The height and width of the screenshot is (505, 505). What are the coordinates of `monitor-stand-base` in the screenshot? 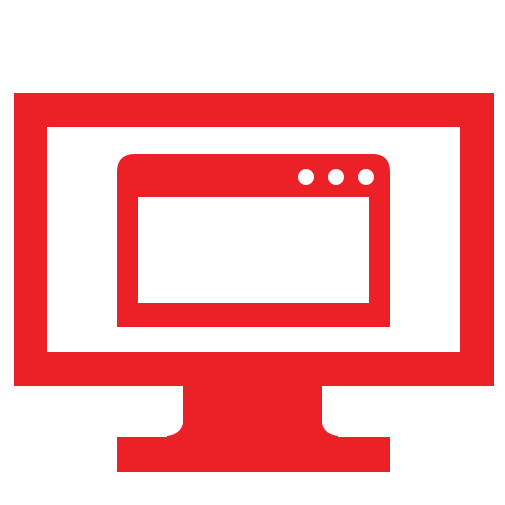 It's located at (253, 454).